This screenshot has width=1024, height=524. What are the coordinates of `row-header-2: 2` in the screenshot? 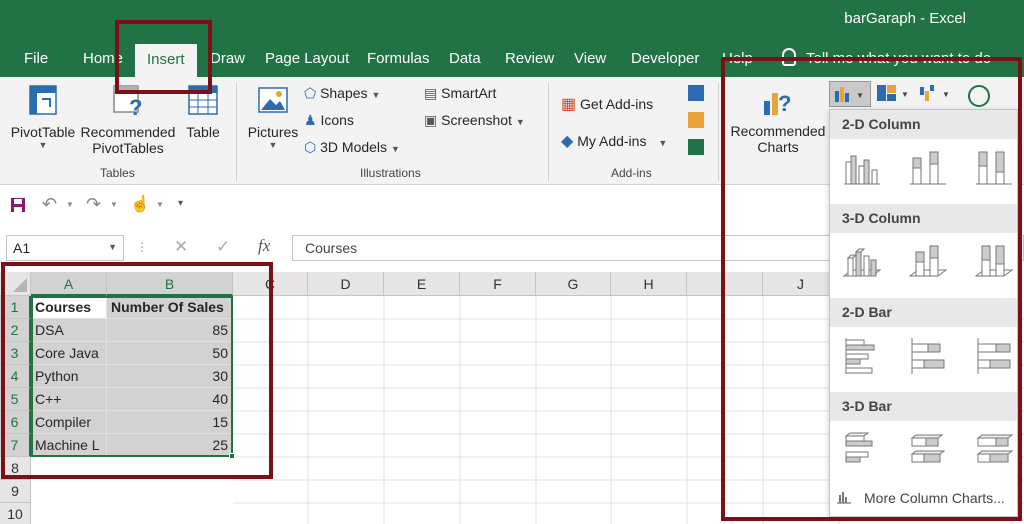 It's located at (15, 330).